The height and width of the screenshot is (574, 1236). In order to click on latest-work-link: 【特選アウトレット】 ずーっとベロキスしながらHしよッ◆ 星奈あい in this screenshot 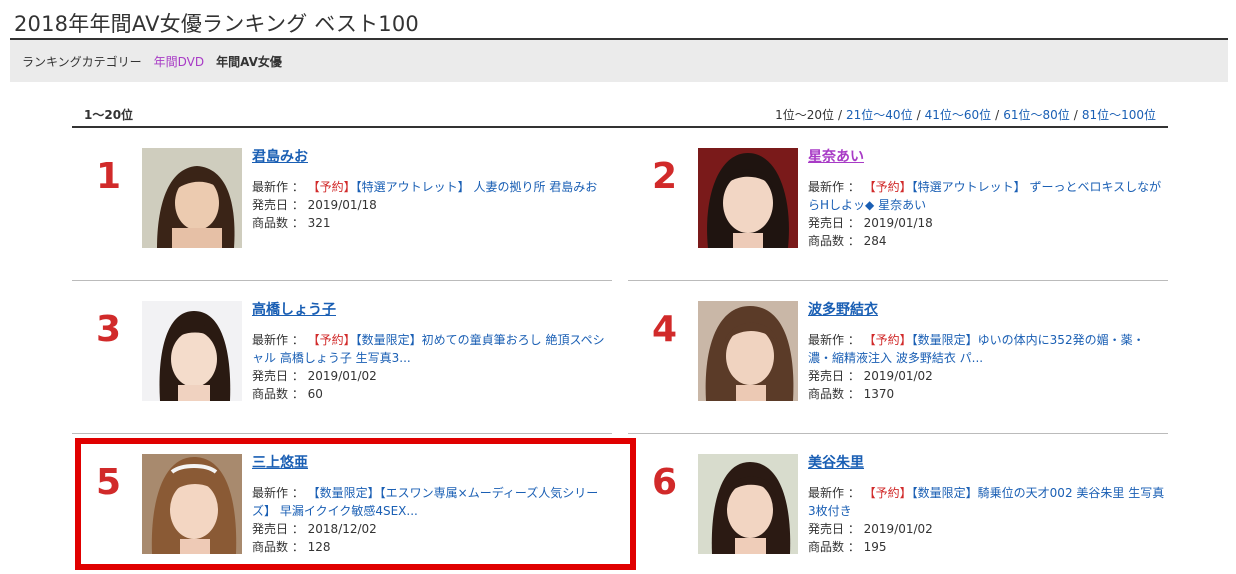, I will do `click(984, 196)`.